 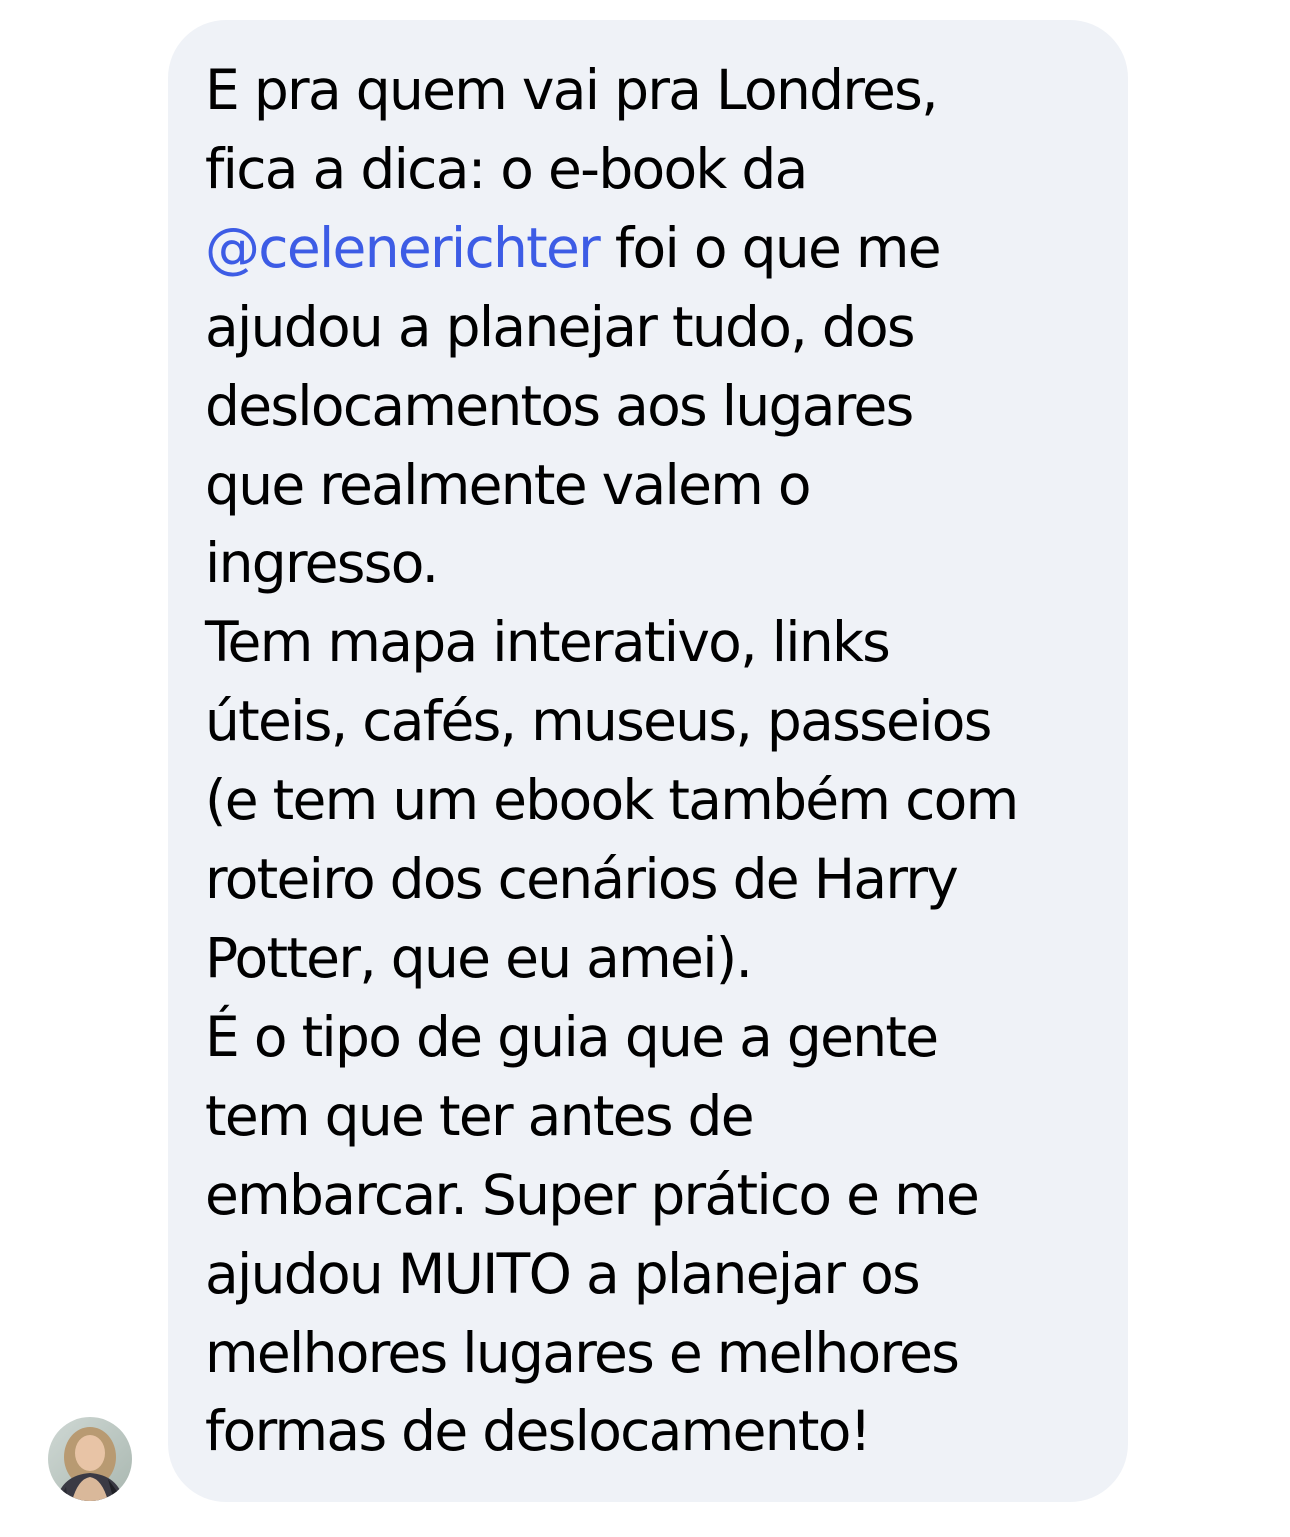 I want to click on message-line-with-mention: @celenerichter foi o que me, so click(x=655, y=248).